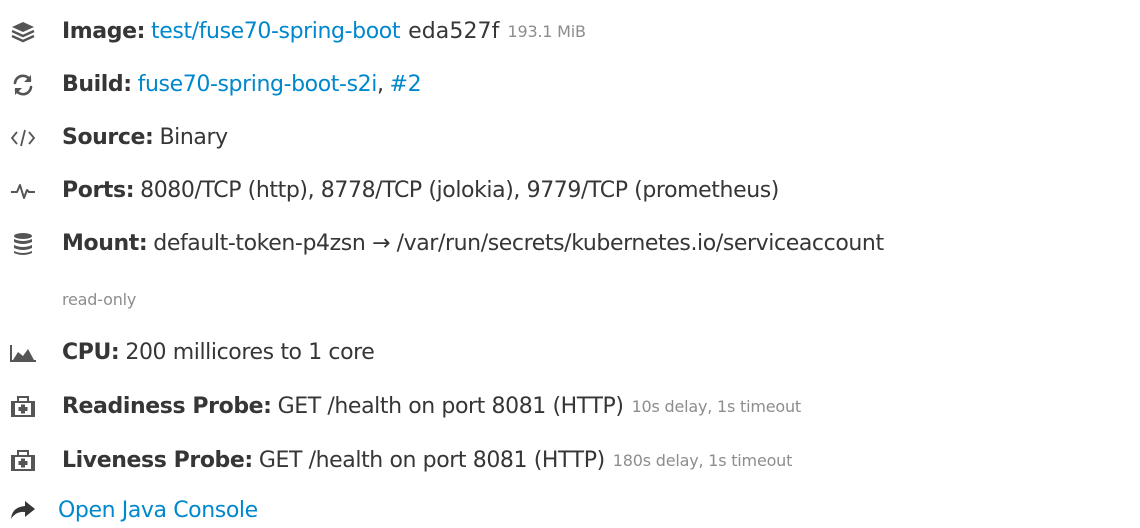 This screenshot has height=528, width=1140. What do you see at coordinates (167, 406) in the screenshot?
I see `readiness-label: Readiness Probe:` at bounding box center [167, 406].